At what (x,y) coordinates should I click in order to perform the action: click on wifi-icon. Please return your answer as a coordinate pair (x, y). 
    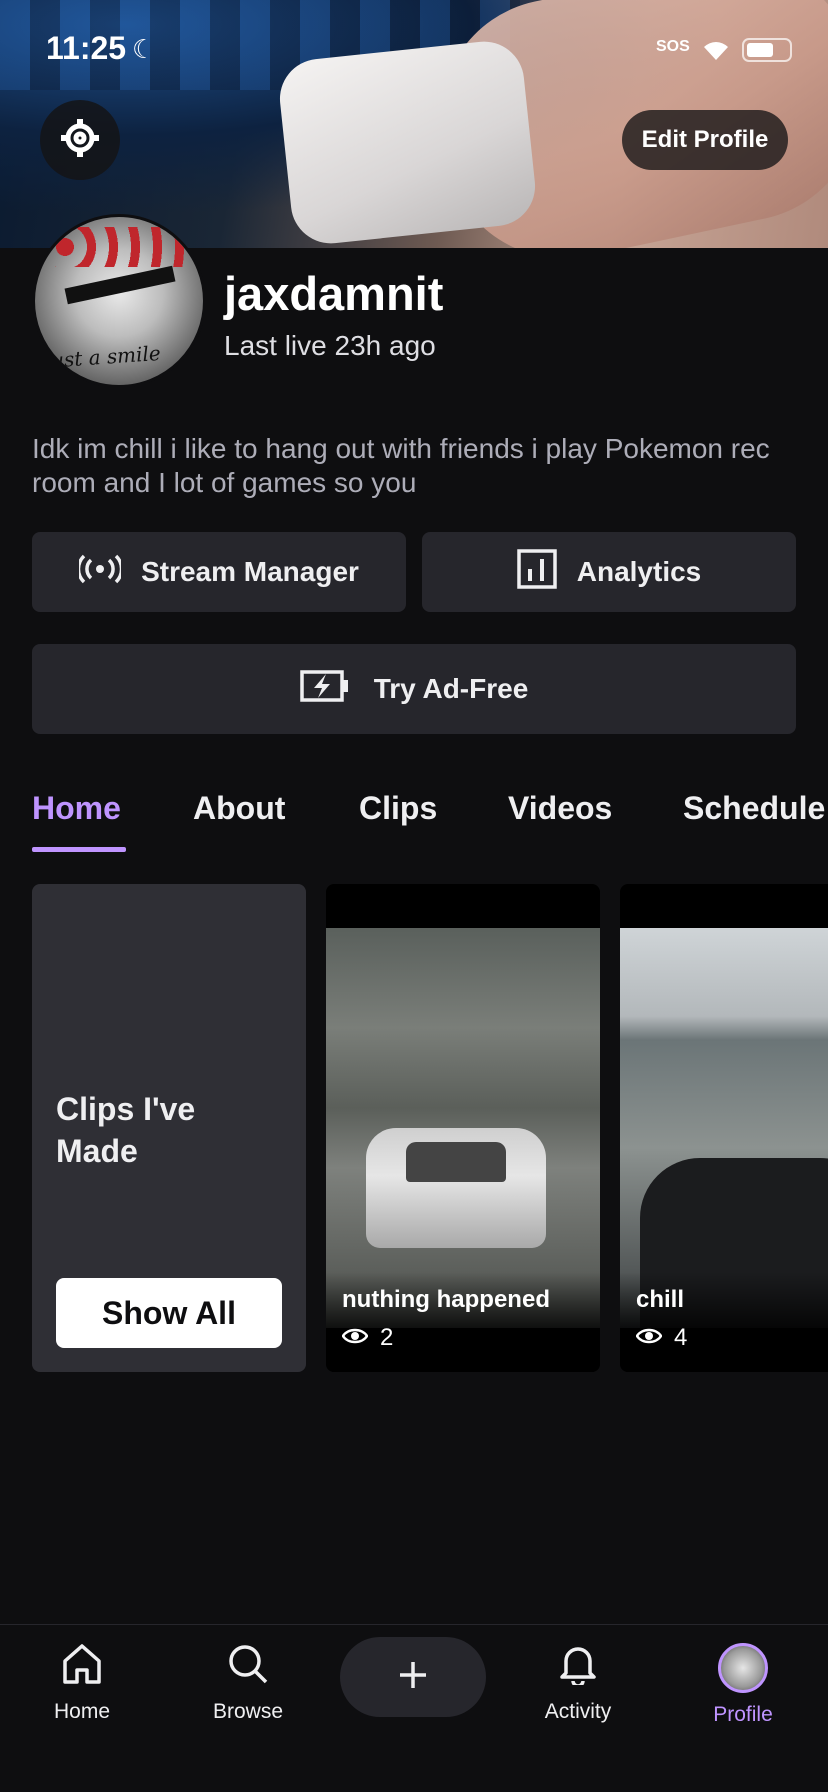
    Looking at the image, I should click on (716, 51).